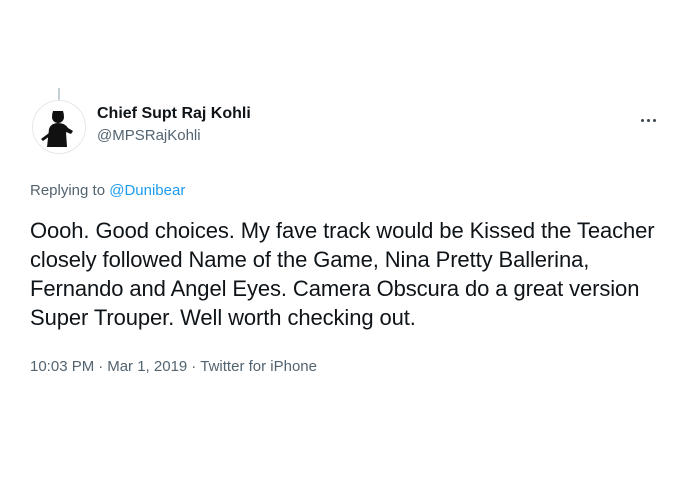 Image resolution: width=690 pixels, height=485 pixels. I want to click on more-options-icon, so click(648, 120).